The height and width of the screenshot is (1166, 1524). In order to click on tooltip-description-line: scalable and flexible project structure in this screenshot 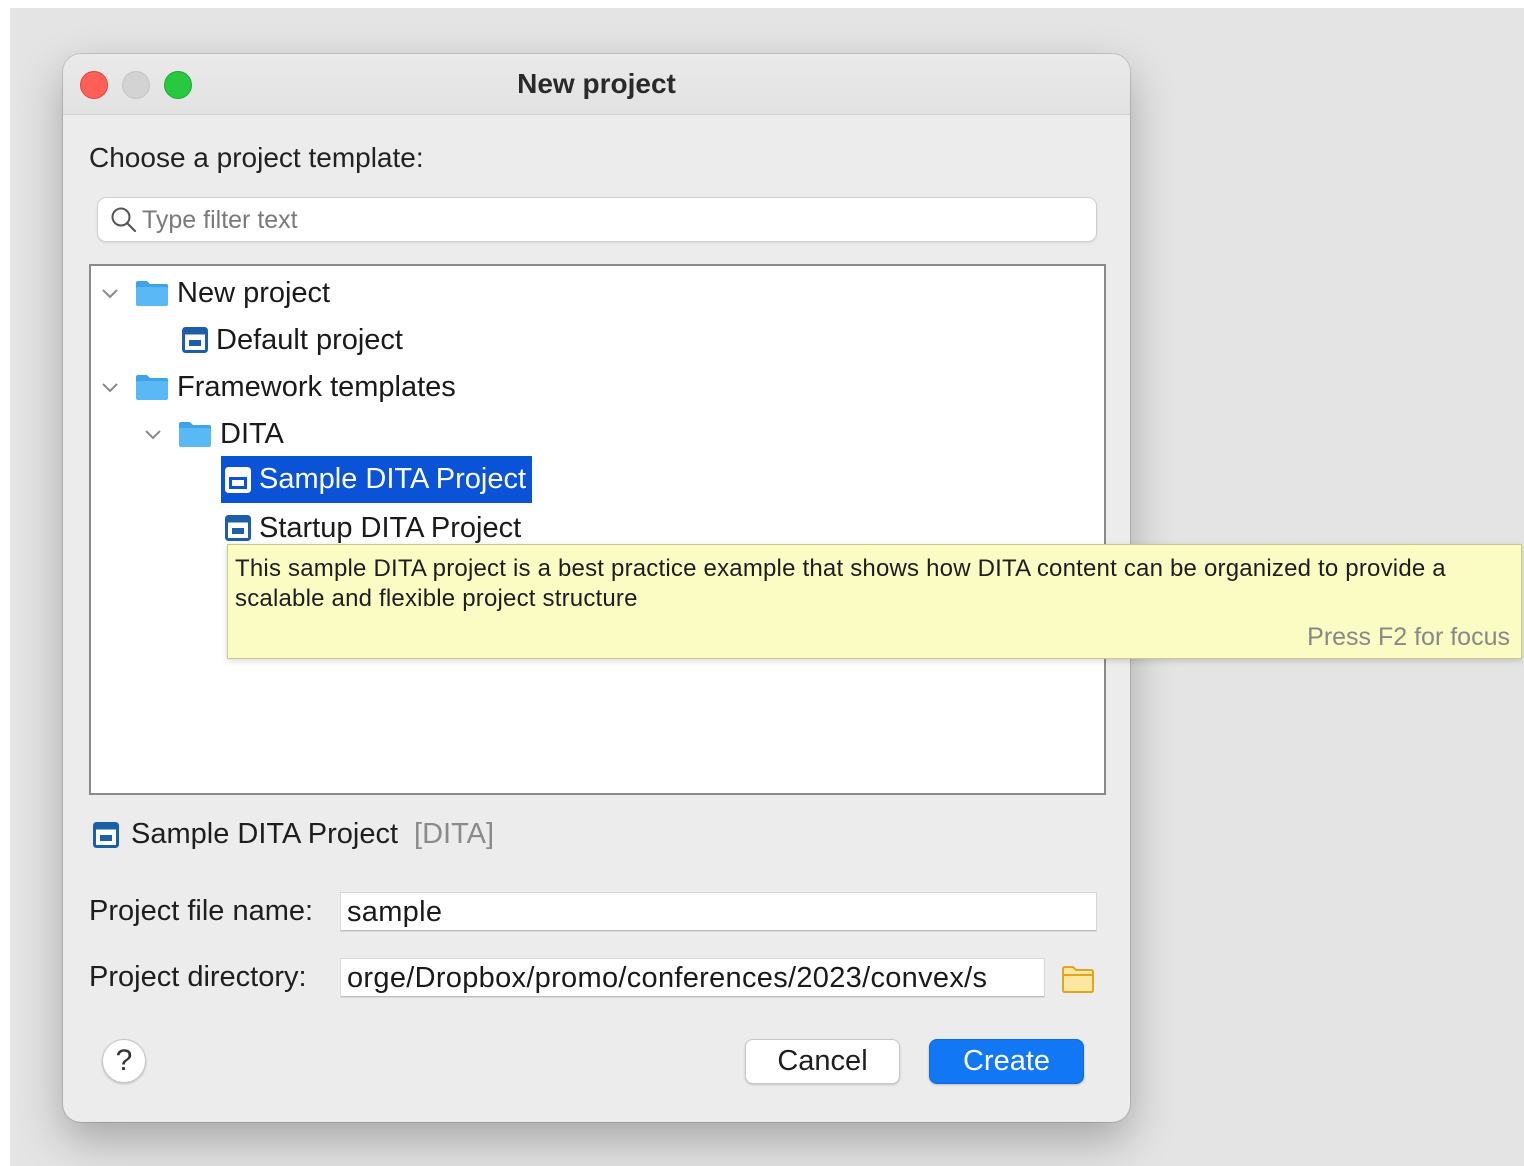, I will do `click(436, 598)`.